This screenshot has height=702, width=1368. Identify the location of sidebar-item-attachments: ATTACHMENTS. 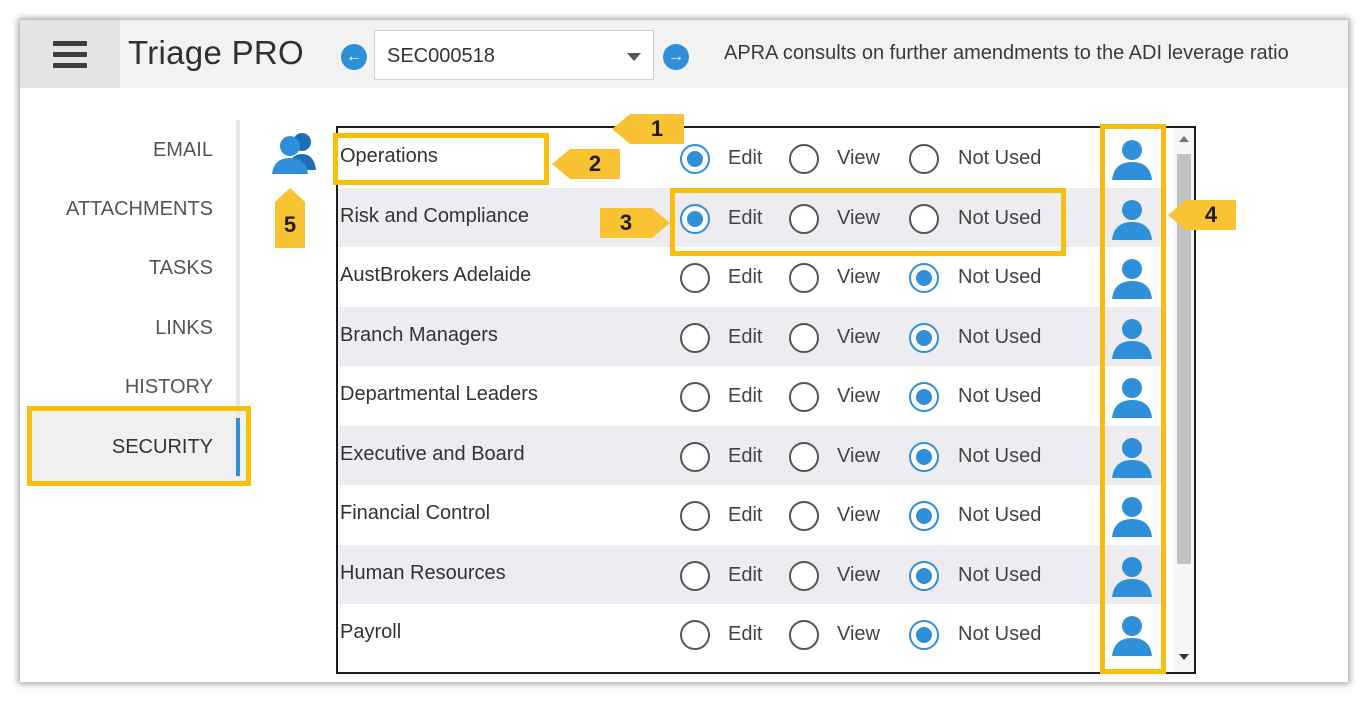
(125, 209).